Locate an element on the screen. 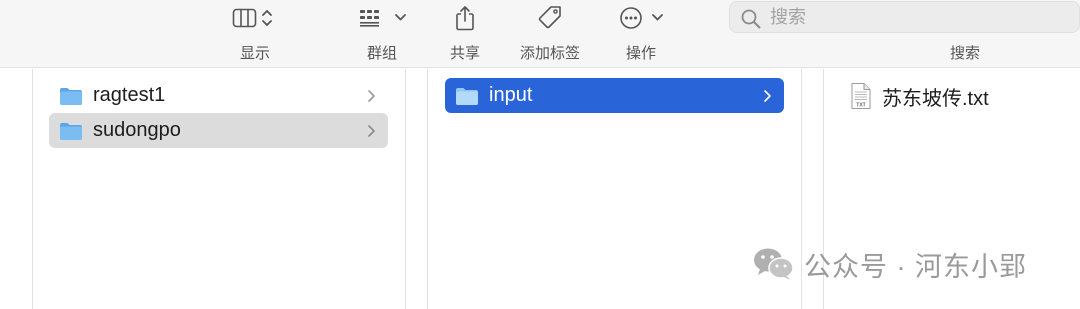 Image resolution: width=1080 pixels, height=309 pixels. file-row-sudongpo-txt: TXT 苏东坡传.txt is located at coordinates (919, 96).